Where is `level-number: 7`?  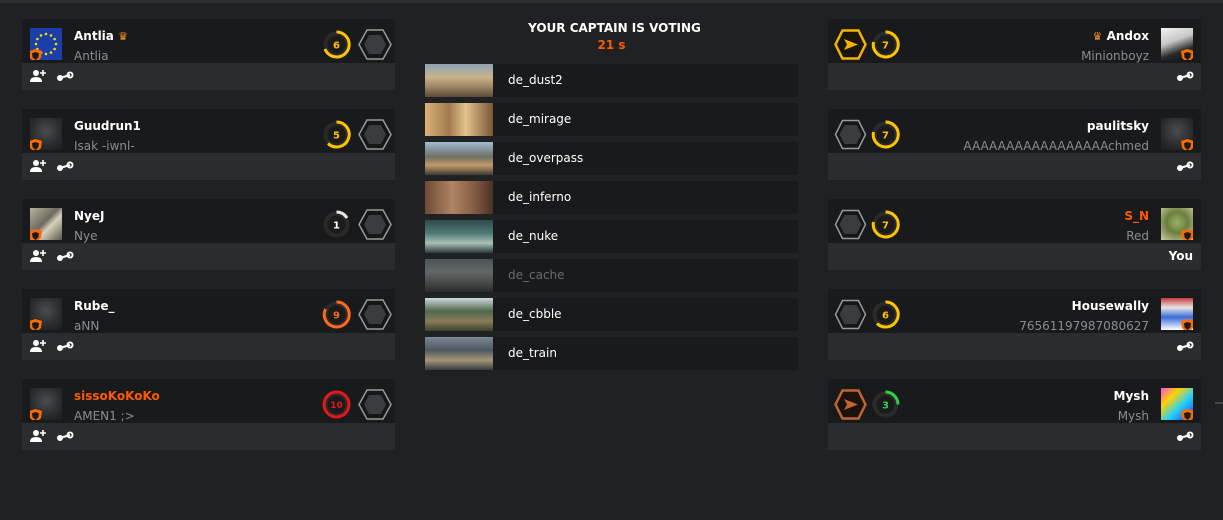 level-number: 7 is located at coordinates (885, 136).